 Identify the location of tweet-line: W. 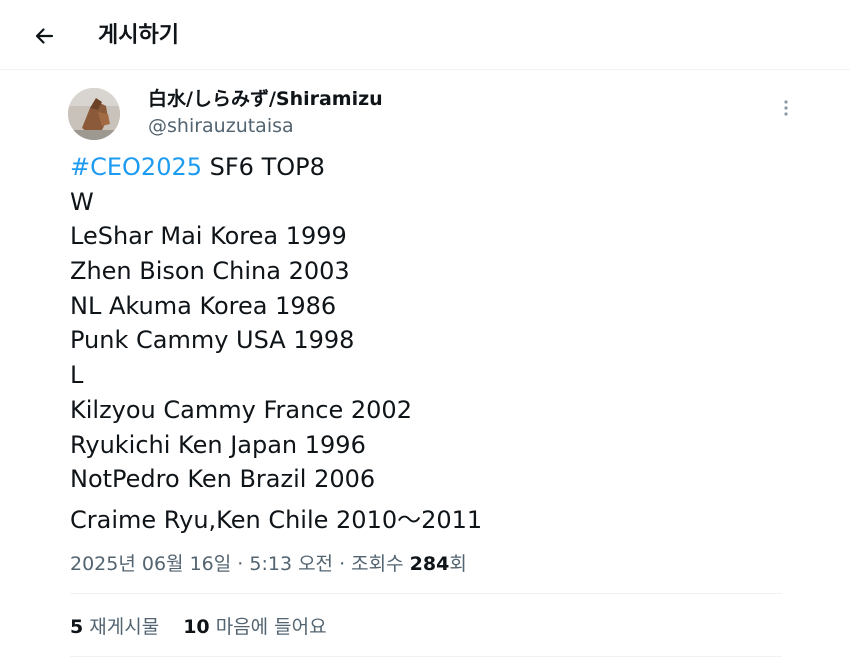
(82, 201).